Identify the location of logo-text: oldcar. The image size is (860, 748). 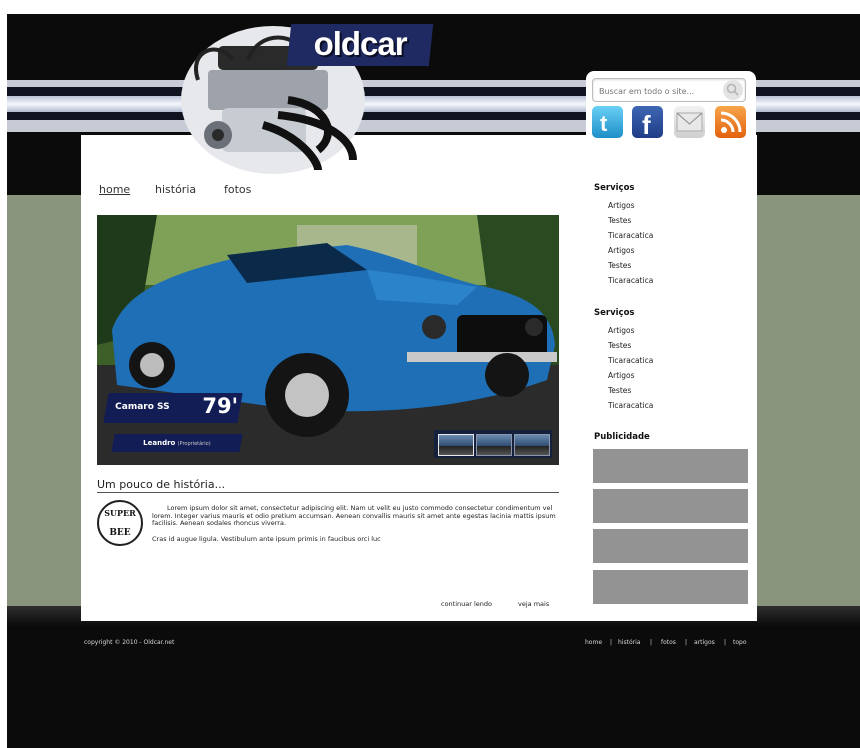
(360, 43).